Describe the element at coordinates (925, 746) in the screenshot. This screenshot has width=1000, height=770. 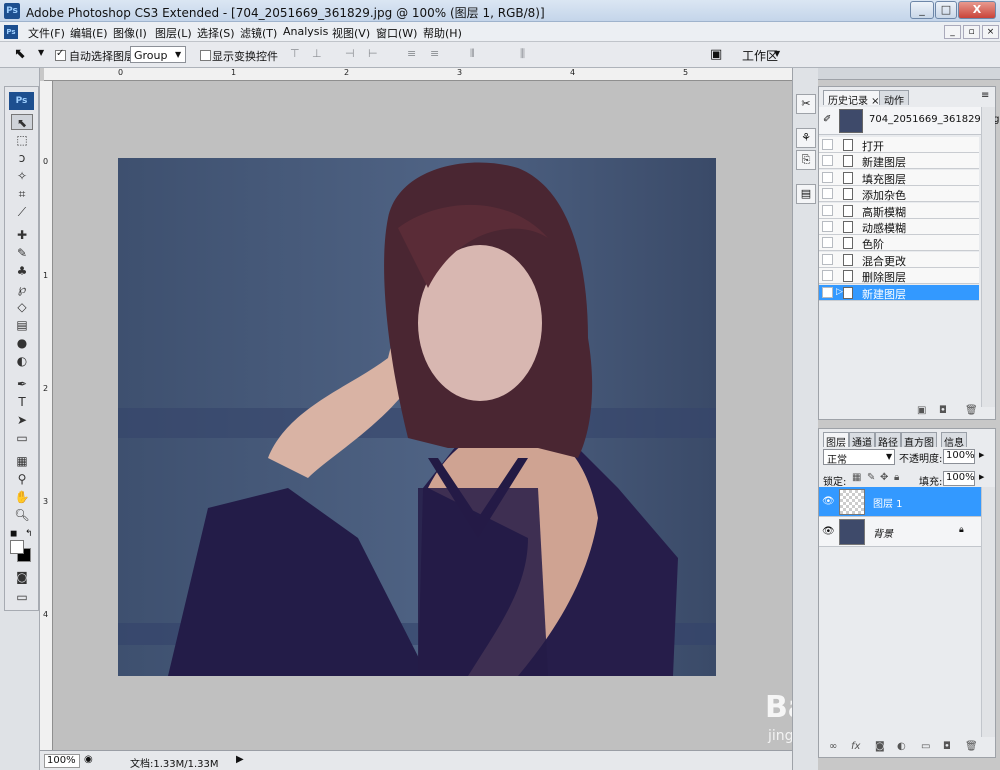
I see `new-group-icon: ▭` at that location.